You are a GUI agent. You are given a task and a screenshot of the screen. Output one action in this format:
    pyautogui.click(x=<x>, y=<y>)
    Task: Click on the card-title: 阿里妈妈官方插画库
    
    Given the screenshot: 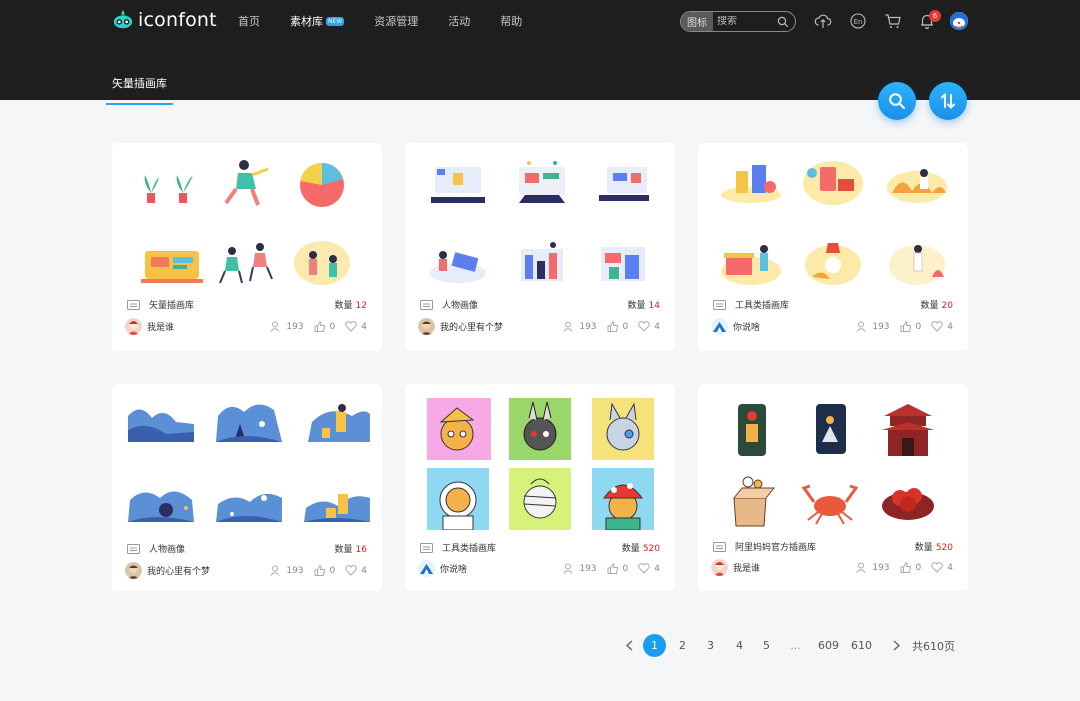 What is the action you would take?
    pyautogui.click(x=775, y=546)
    